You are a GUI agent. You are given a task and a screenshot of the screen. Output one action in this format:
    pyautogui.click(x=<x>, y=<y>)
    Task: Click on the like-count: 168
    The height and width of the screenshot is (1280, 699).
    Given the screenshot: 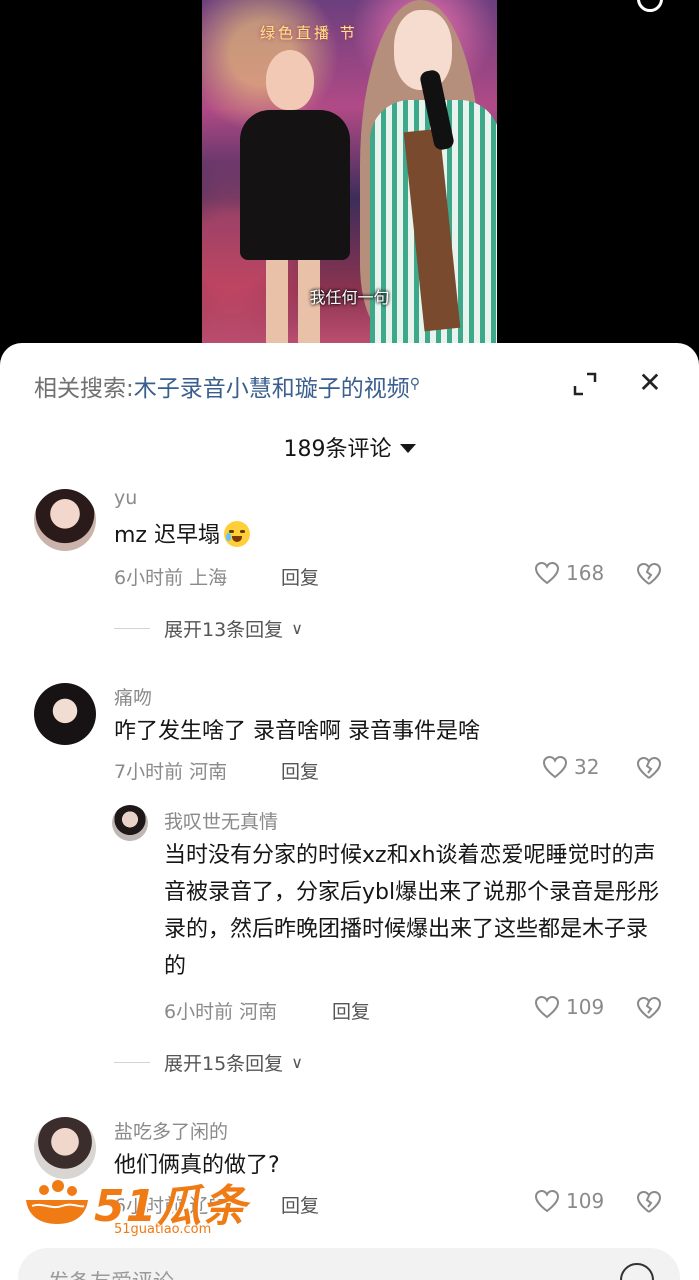 What is the action you would take?
    pyautogui.click(x=585, y=573)
    